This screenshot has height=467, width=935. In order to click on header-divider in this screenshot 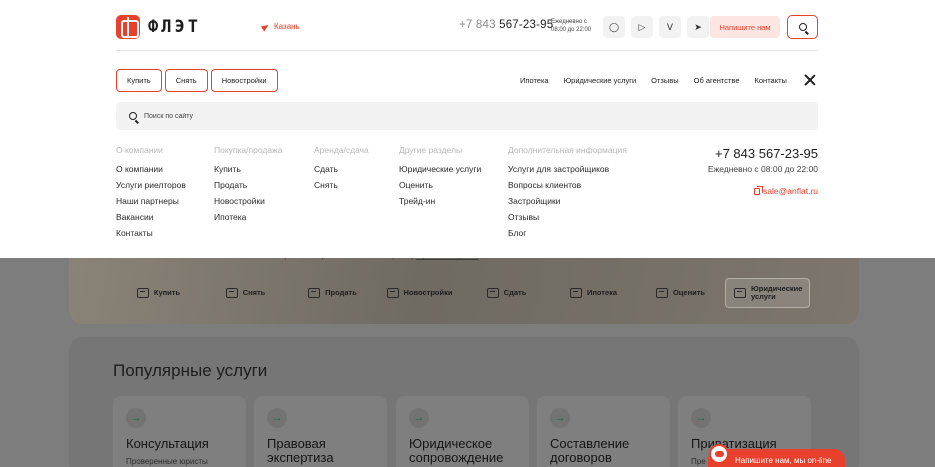, I will do `click(467, 50)`.